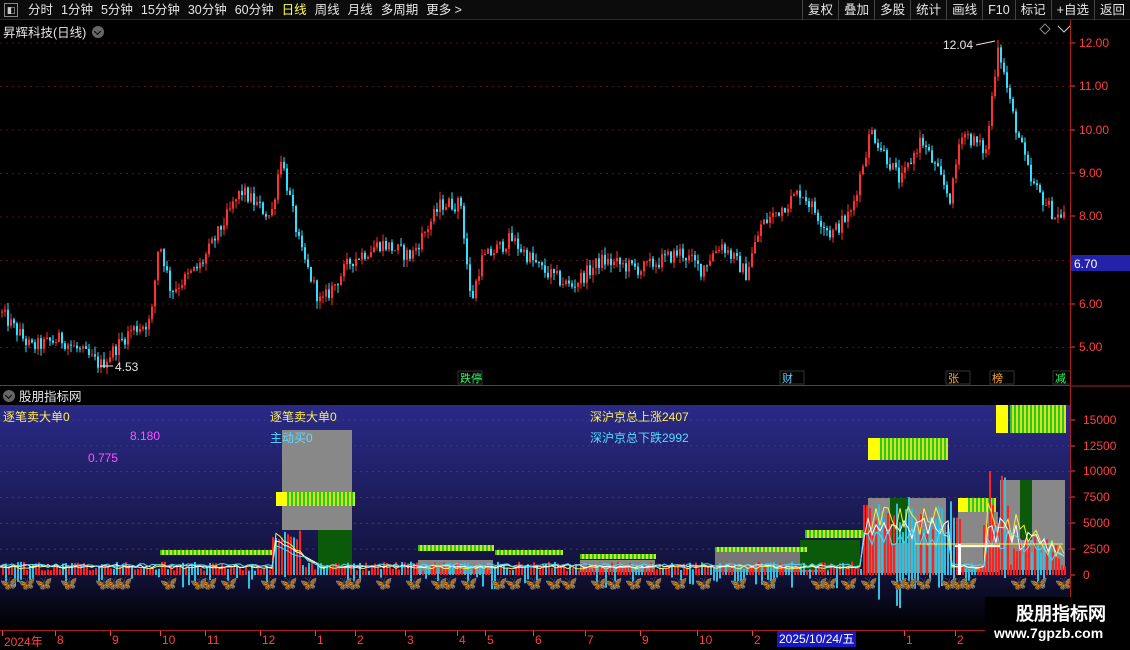 This screenshot has height=650, width=1130. I want to click on period-tab: 分时, so click(40, 10).